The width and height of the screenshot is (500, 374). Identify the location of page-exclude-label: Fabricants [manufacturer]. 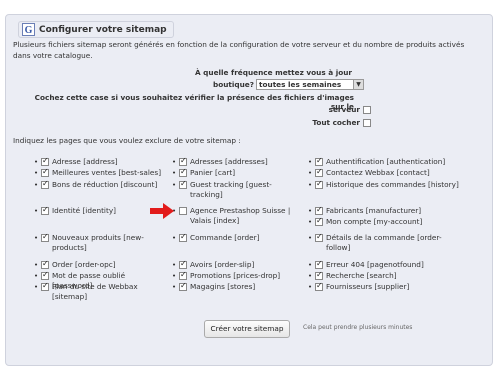
(374, 210).